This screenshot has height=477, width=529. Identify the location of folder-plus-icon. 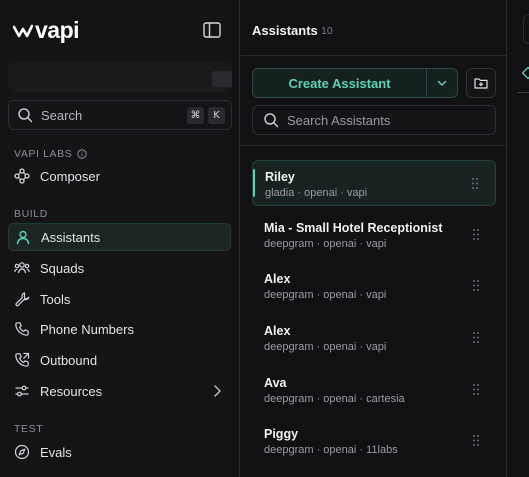
(481, 83).